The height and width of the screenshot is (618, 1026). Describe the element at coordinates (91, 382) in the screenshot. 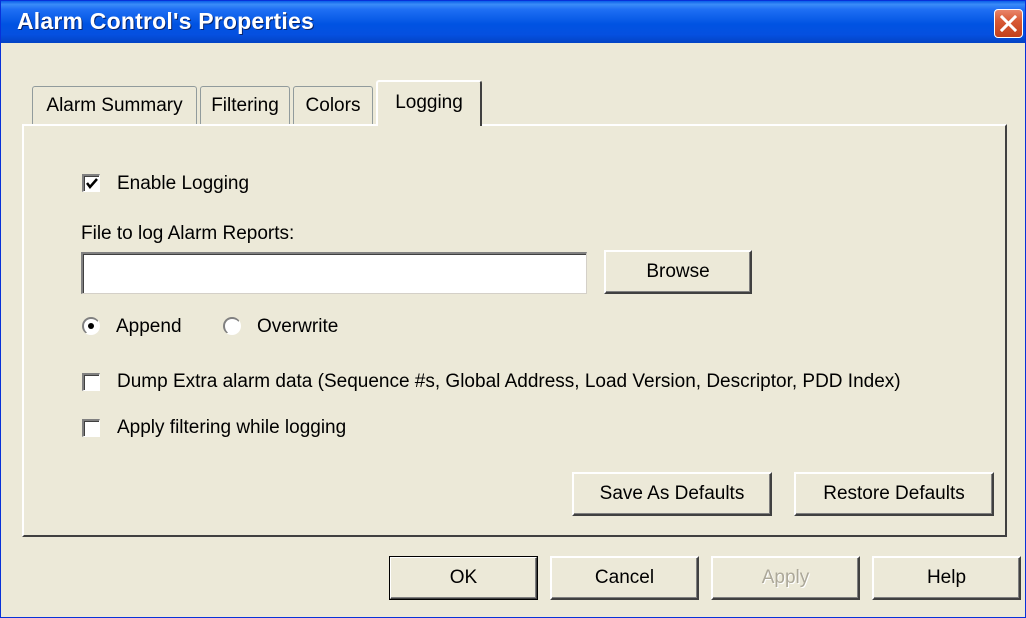

I see `dump-extra-checkbox` at that location.